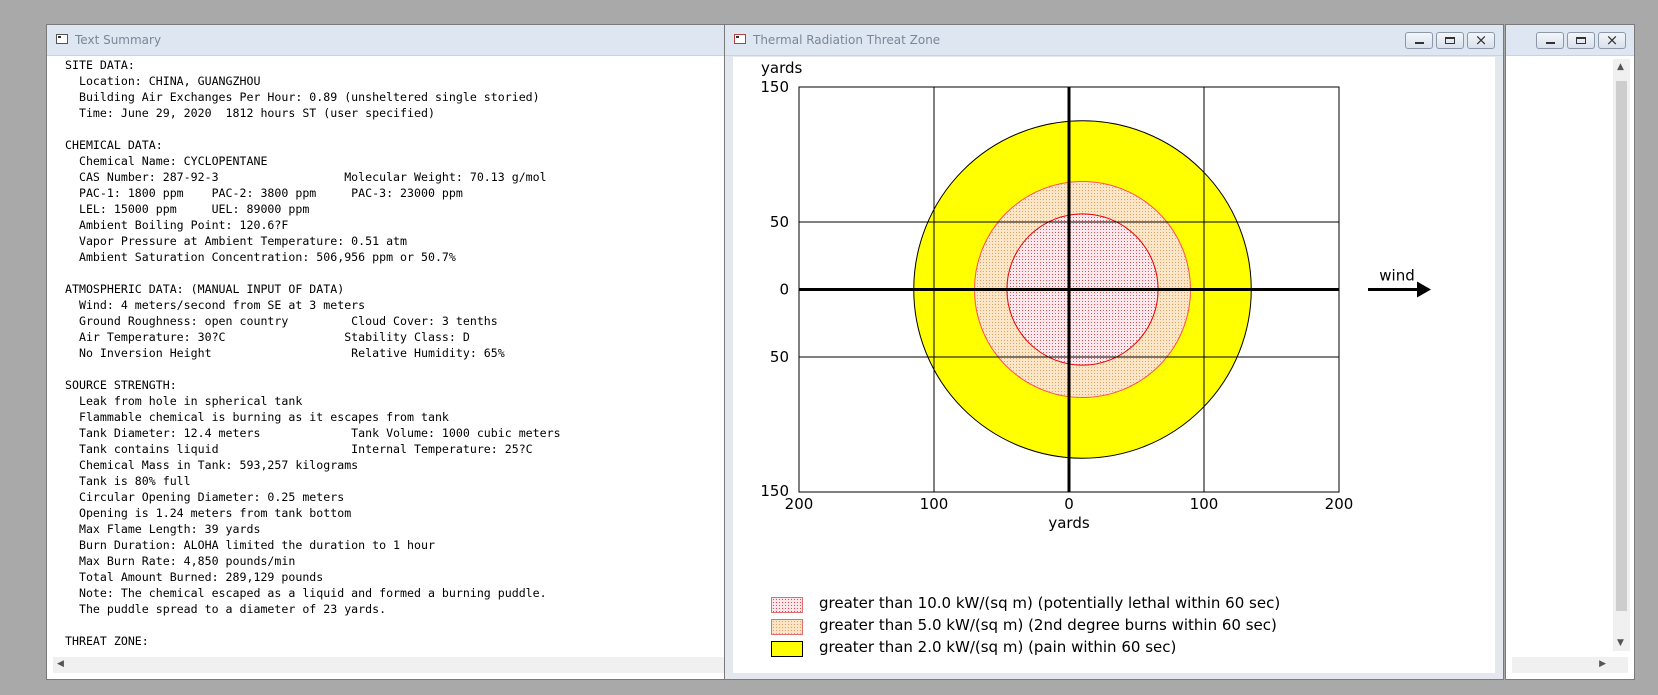  What do you see at coordinates (187, 209) in the screenshot?
I see `text-line: LEL: 15000 ppm UEL: 89000 ppm` at bounding box center [187, 209].